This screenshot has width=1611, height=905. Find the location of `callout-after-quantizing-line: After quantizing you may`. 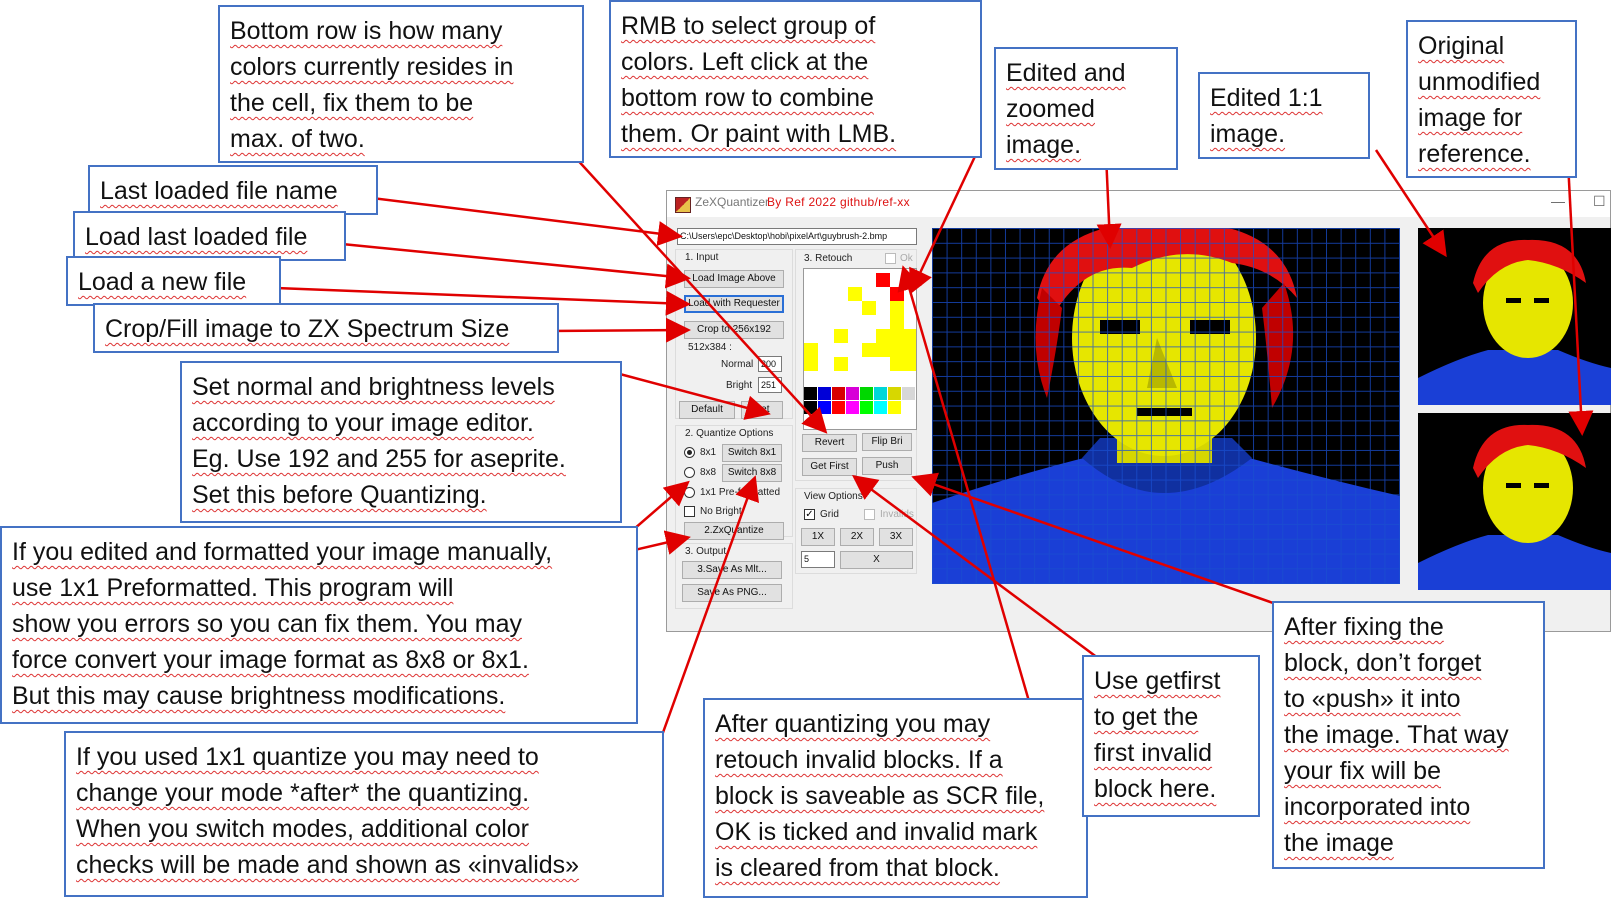

callout-after-quantizing-line: After quantizing you may is located at coordinates (853, 724).